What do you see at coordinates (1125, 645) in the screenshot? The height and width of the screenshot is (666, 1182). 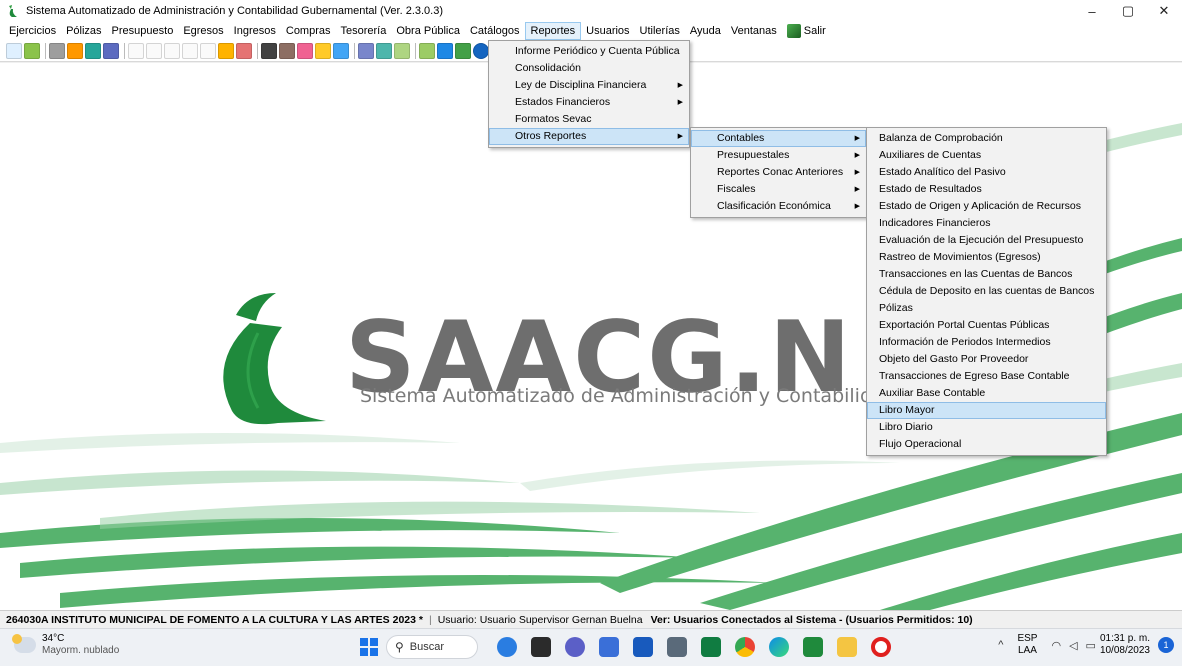 I see `clock: 01:31 p. m. 10/08/2023` at bounding box center [1125, 645].